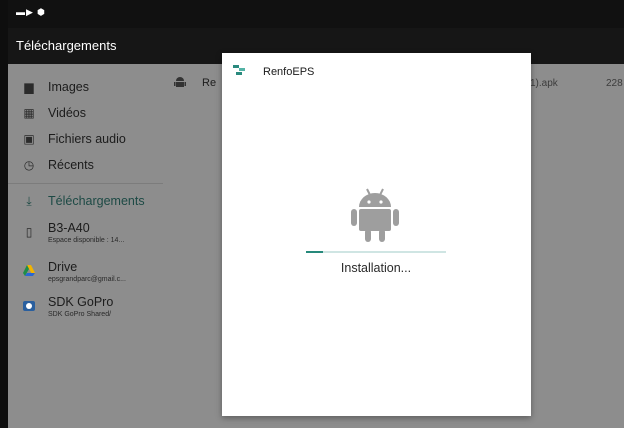  I want to click on drawer-item-audio: ▣ Fichiers audio, so click(85, 139).